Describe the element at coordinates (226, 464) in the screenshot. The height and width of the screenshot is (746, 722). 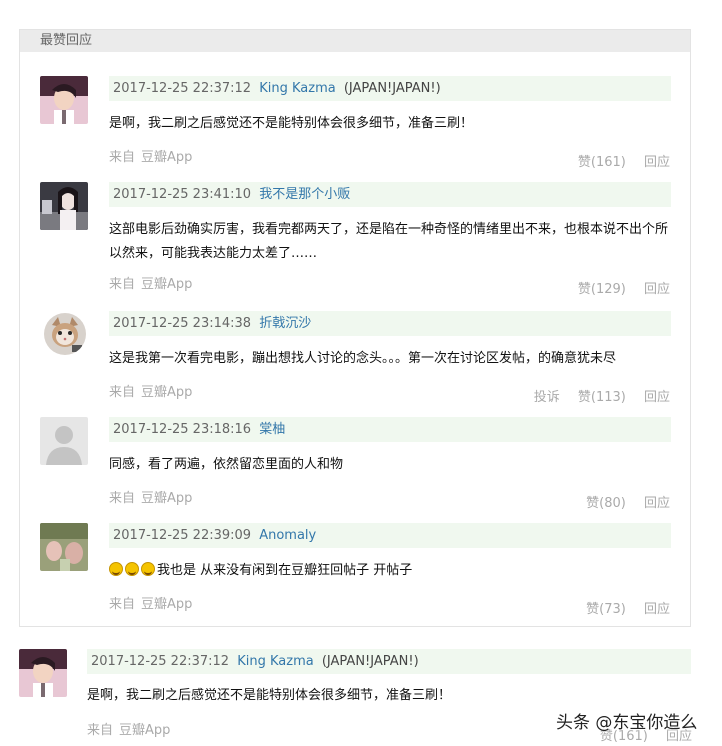
I see `comment-text: 同感，看了两遍，依然留恋里面的人和物` at that location.